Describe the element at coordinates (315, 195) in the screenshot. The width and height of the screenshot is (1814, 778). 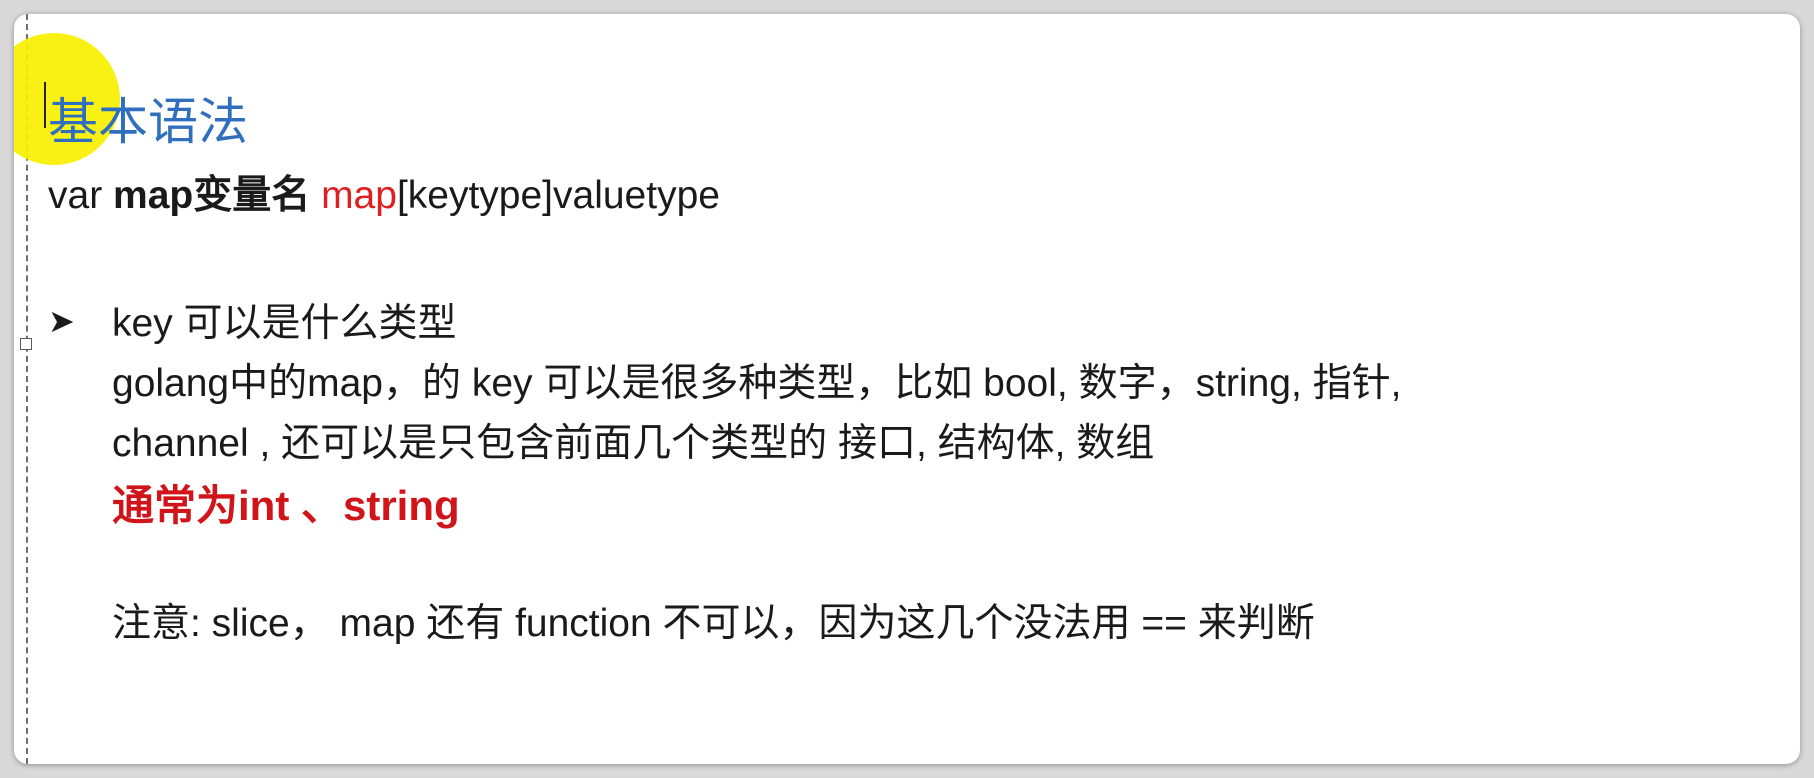
I see `syntax-space` at that location.